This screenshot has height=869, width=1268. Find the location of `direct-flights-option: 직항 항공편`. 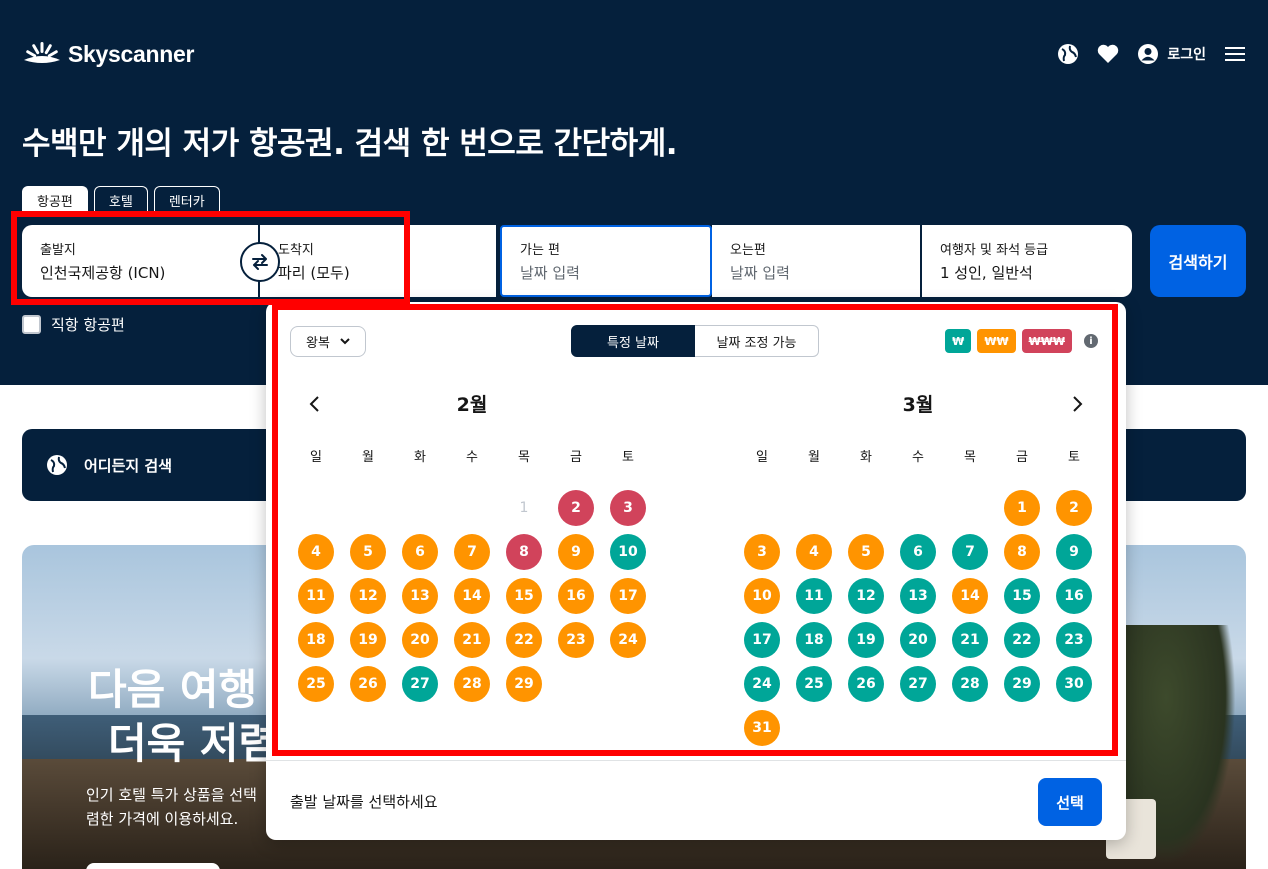

direct-flights-option: 직항 항공편 is located at coordinates (73, 324).